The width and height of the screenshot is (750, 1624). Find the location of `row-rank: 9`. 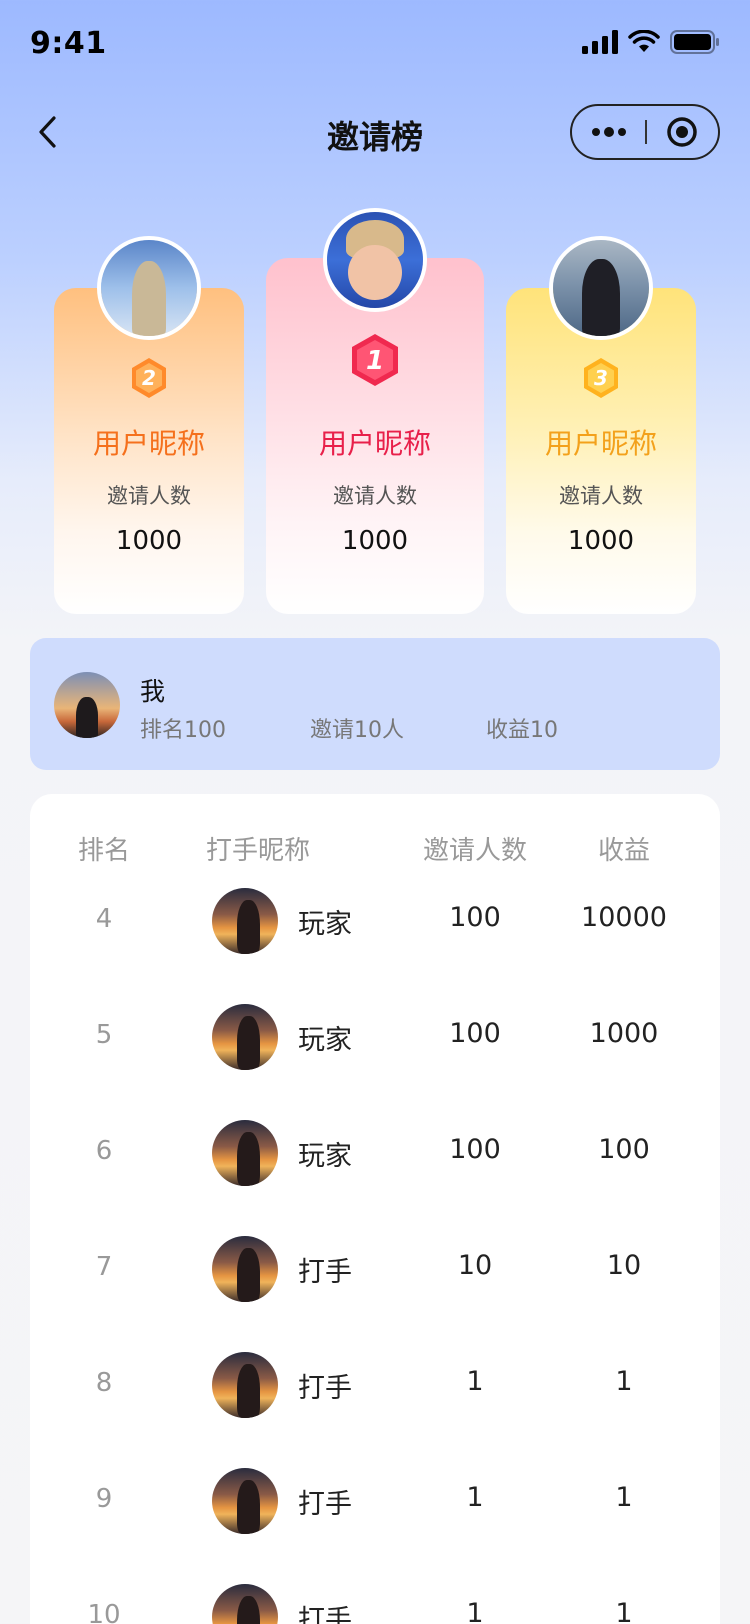

row-rank: 9 is located at coordinates (104, 1499).